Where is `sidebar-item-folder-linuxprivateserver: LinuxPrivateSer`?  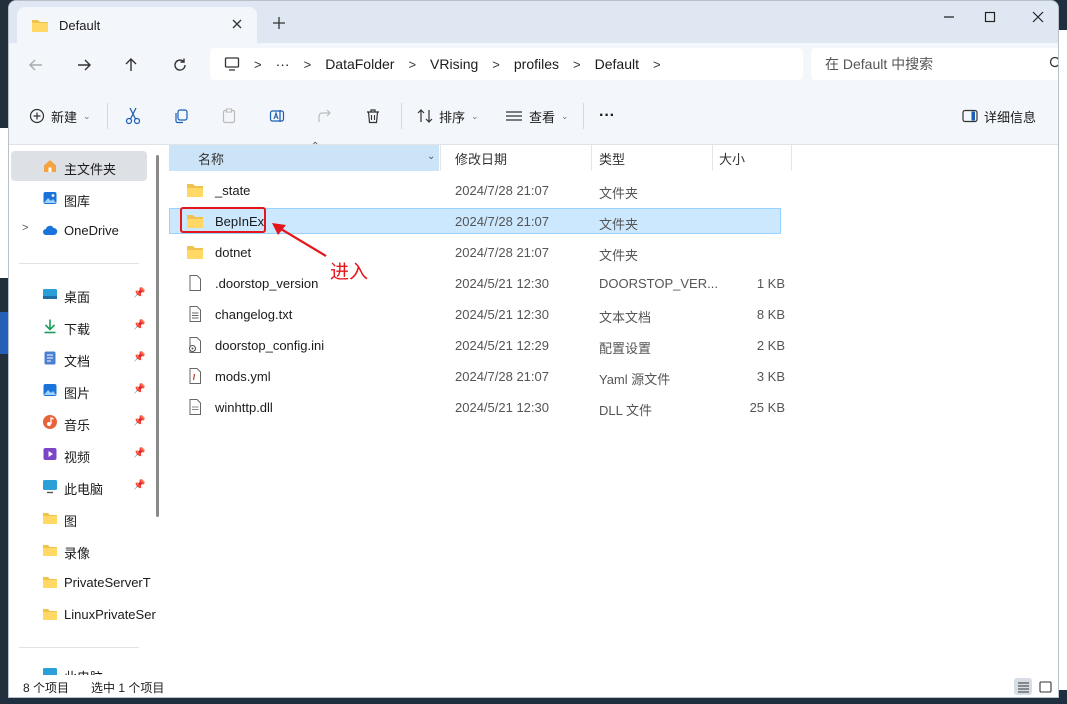 sidebar-item-folder-linuxprivateserver: LinuxPrivateSer is located at coordinates (83, 614).